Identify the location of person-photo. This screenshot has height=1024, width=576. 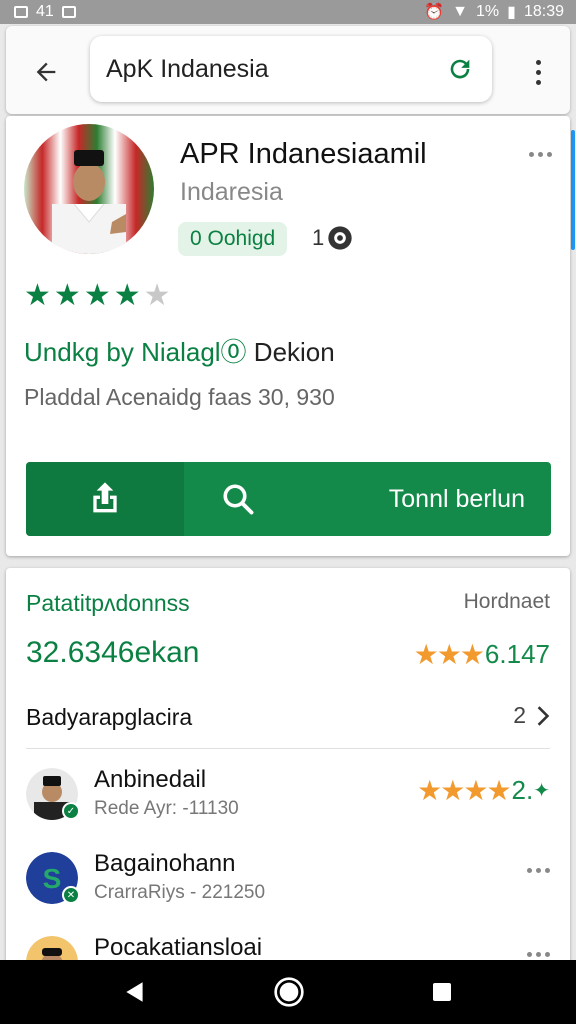
(89, 202).